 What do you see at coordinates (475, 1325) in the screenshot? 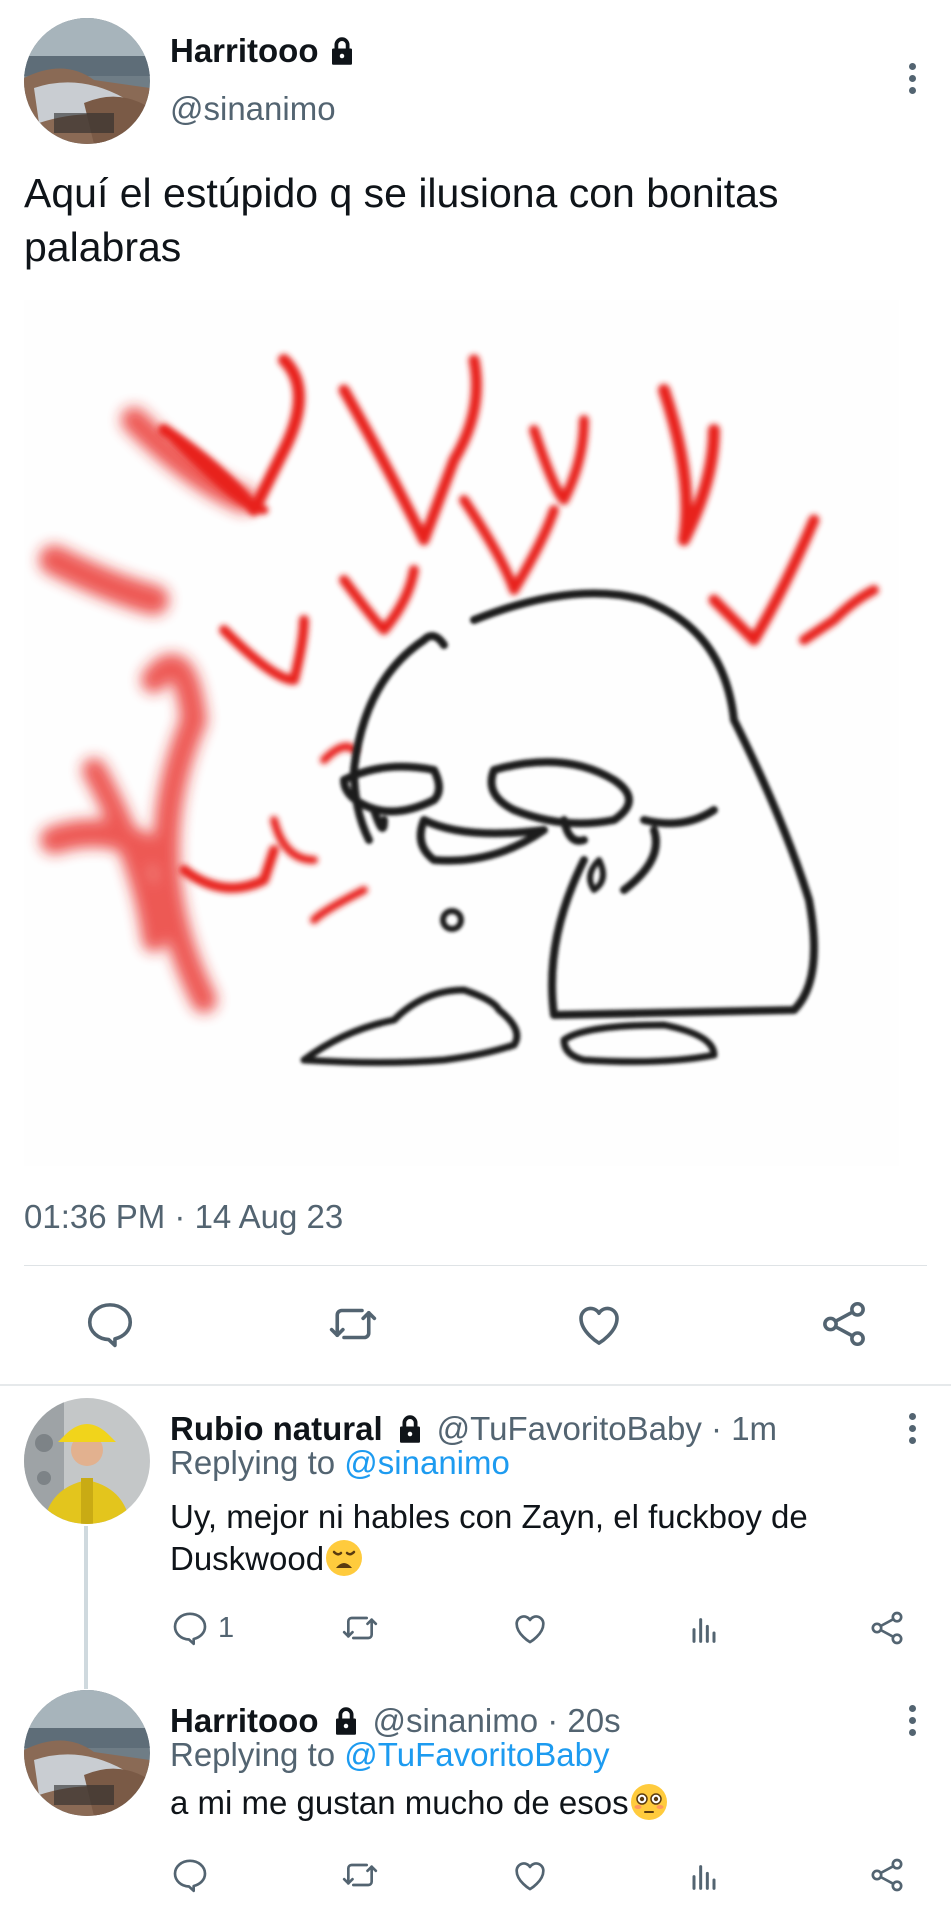
I see `tweet-actions` at bounding box center [475, 1325].